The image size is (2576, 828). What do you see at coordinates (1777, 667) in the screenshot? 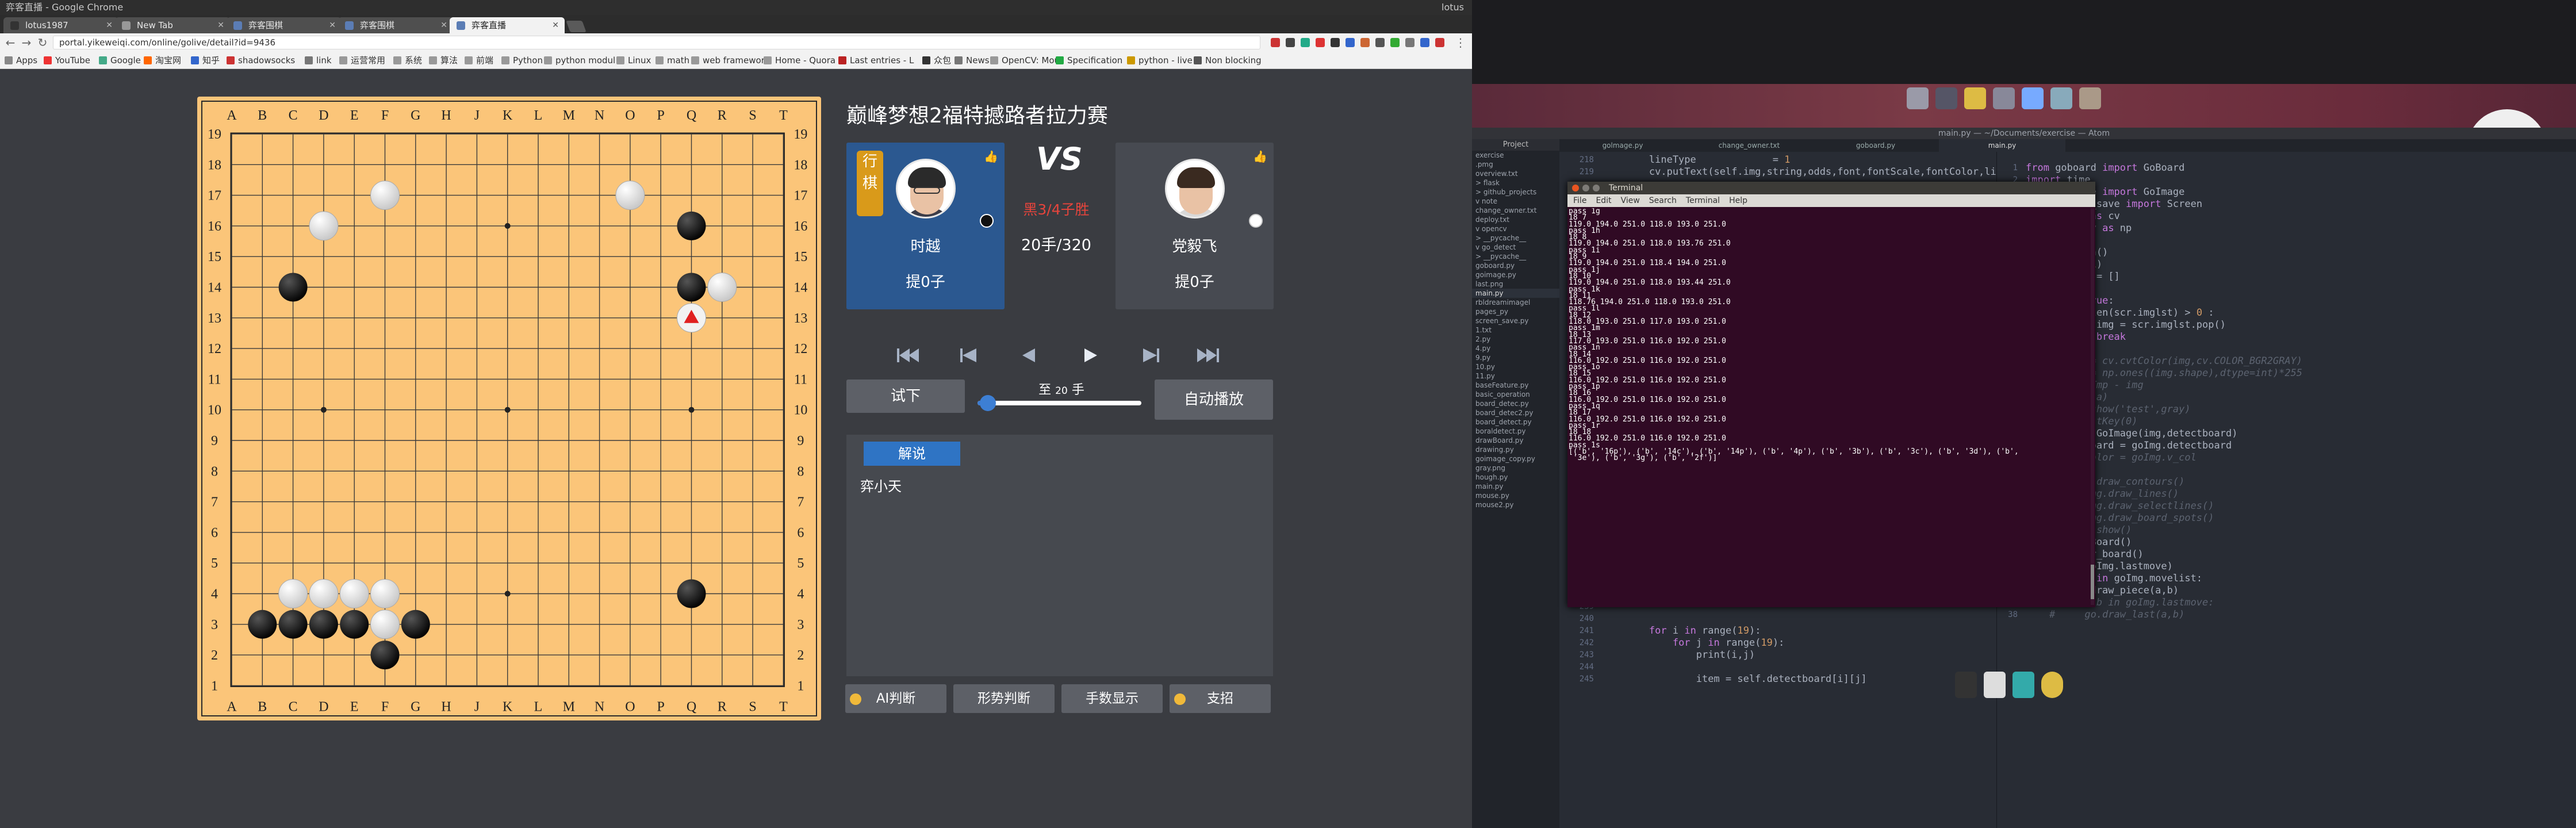
I see `code-line: 244` at bounding box center [1777, 667].